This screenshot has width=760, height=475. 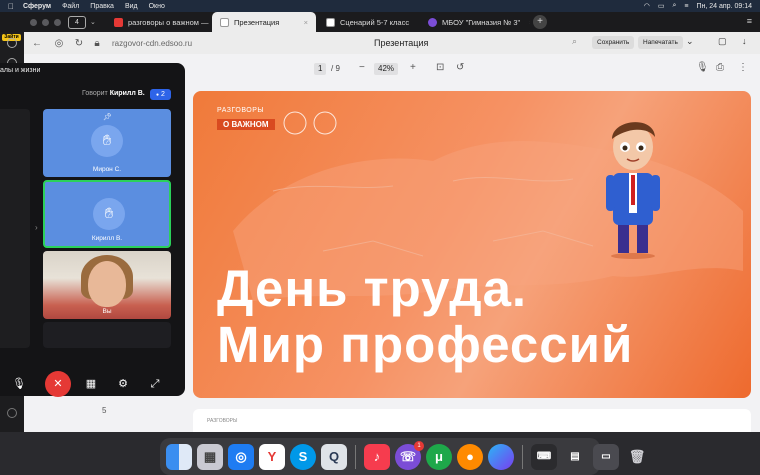 I want to click on finder-icon, so click(x=179, y=456).